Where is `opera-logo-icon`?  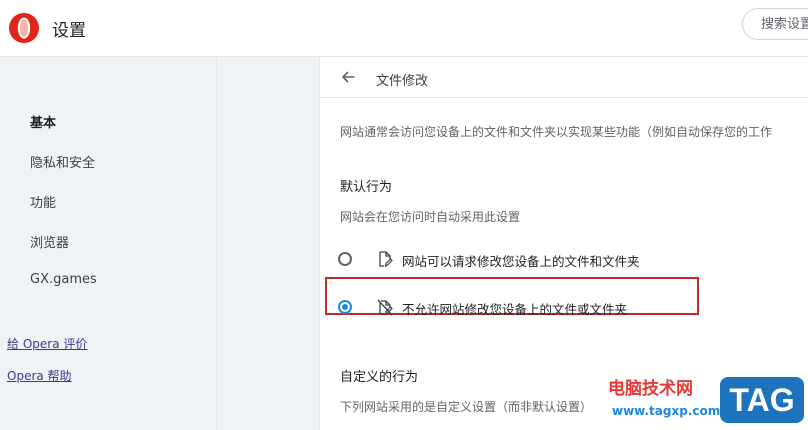
opera-logo-icon is located at coordinates (24, 28).